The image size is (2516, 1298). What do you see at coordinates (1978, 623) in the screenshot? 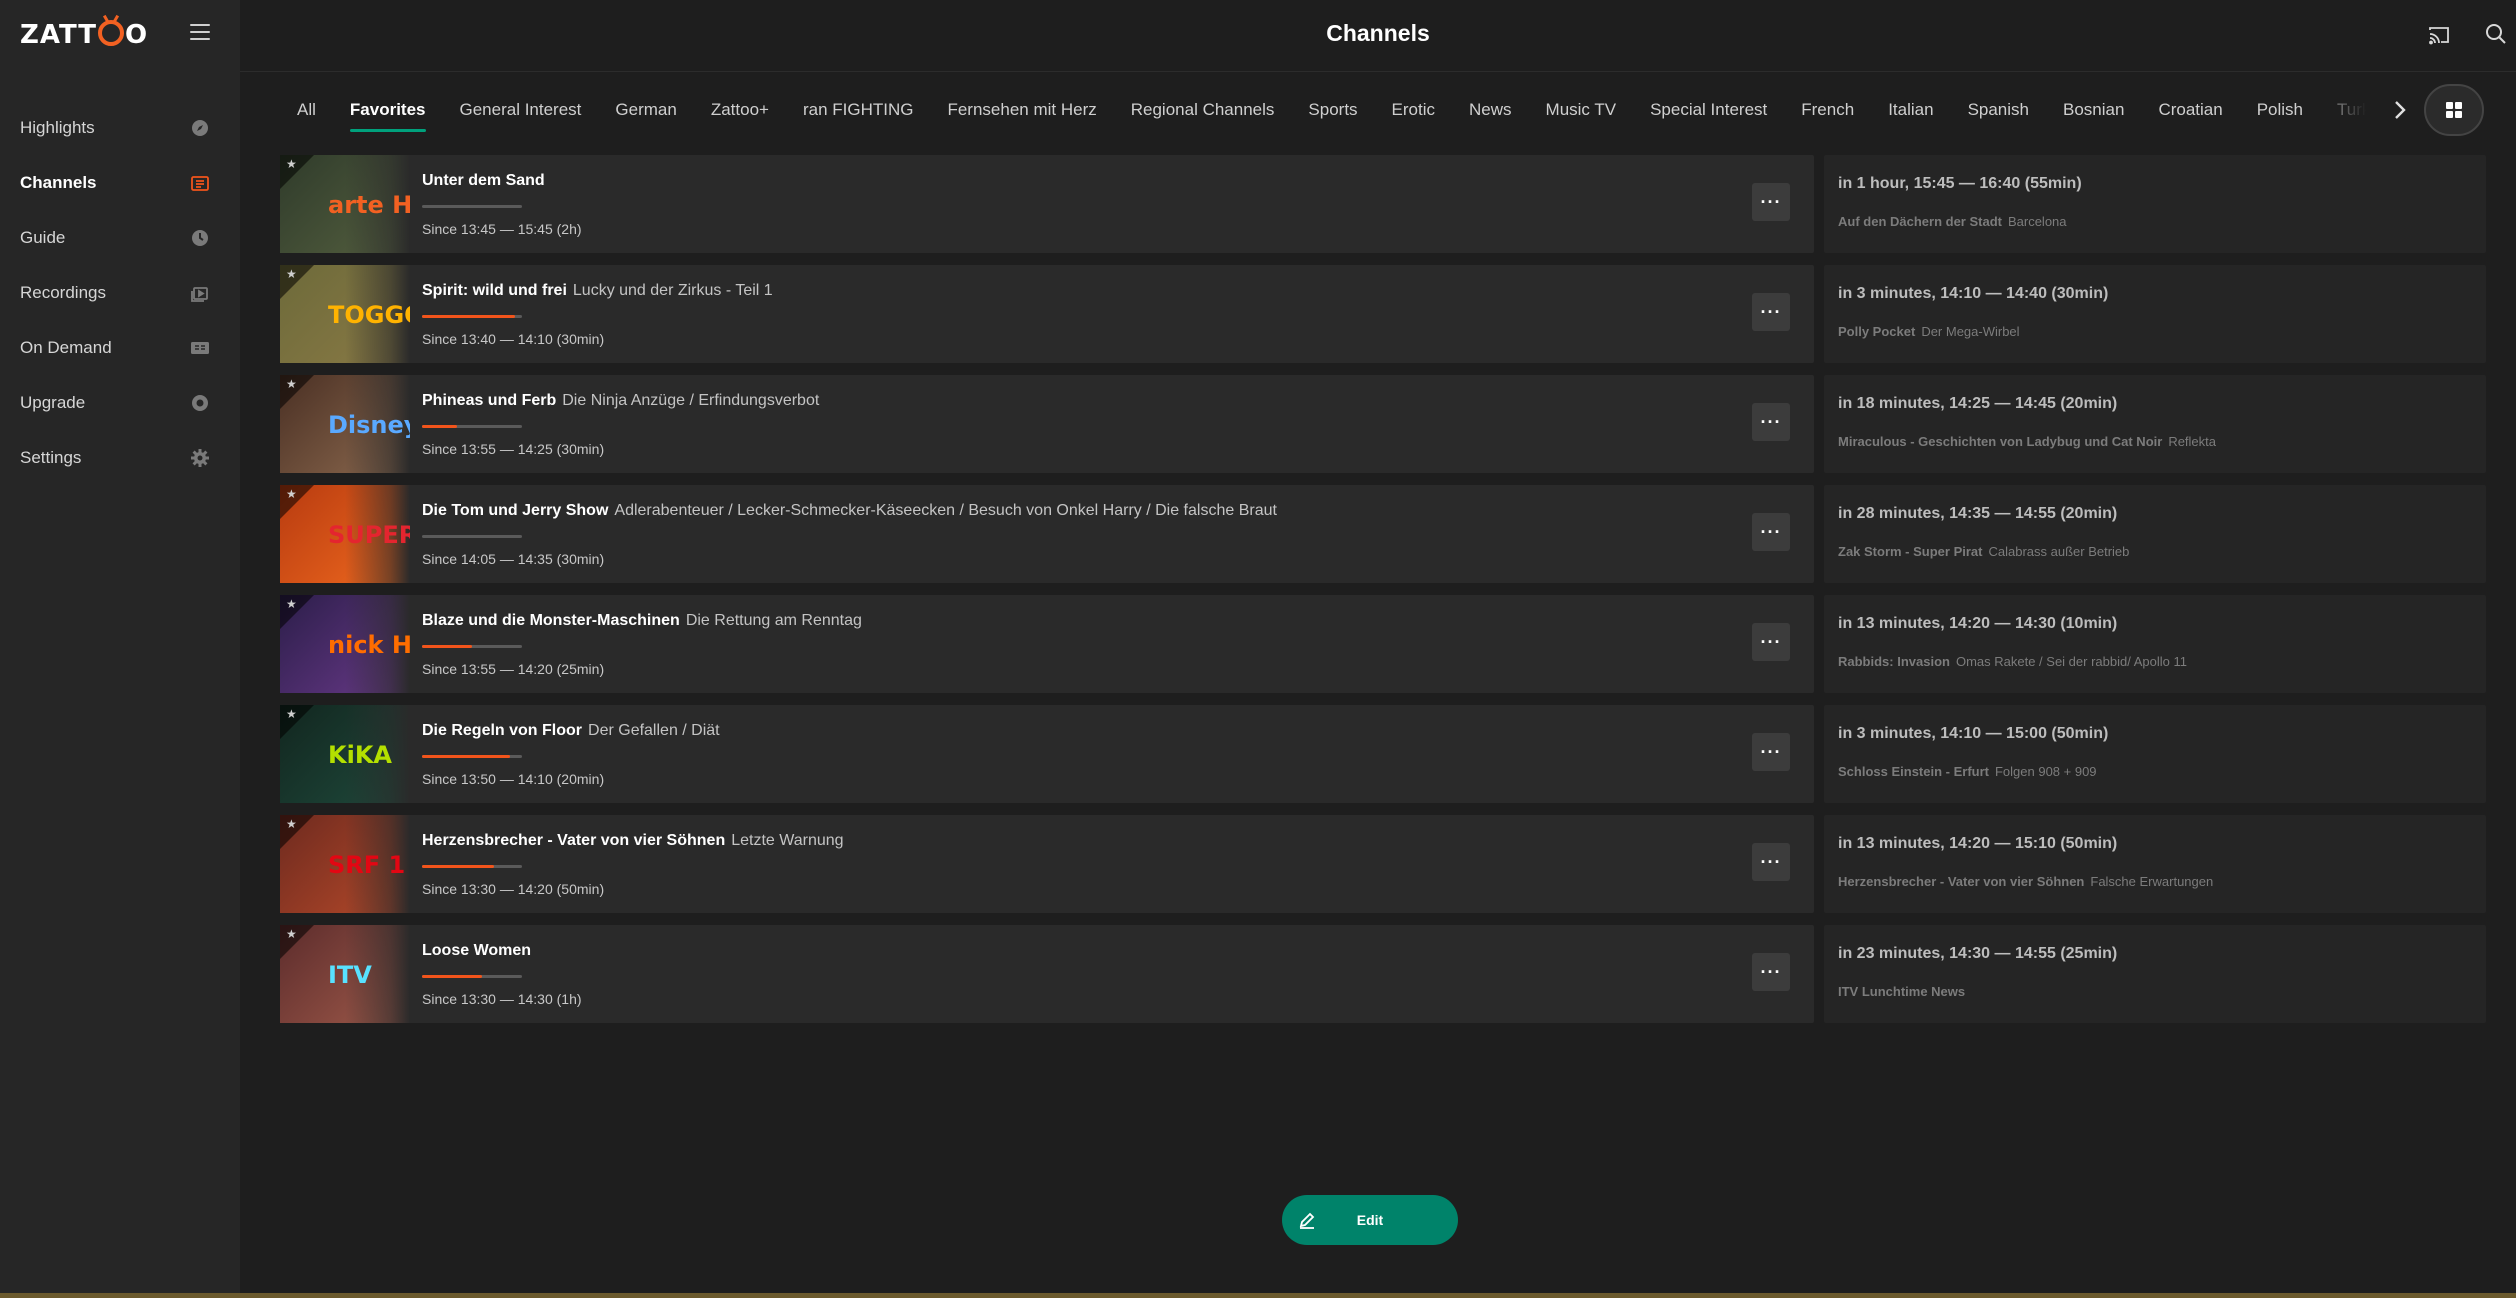
I see `next-airtime: in 13 minutes, 14:20 — 14:30 (10min)` at bounding box center [1978, 623].